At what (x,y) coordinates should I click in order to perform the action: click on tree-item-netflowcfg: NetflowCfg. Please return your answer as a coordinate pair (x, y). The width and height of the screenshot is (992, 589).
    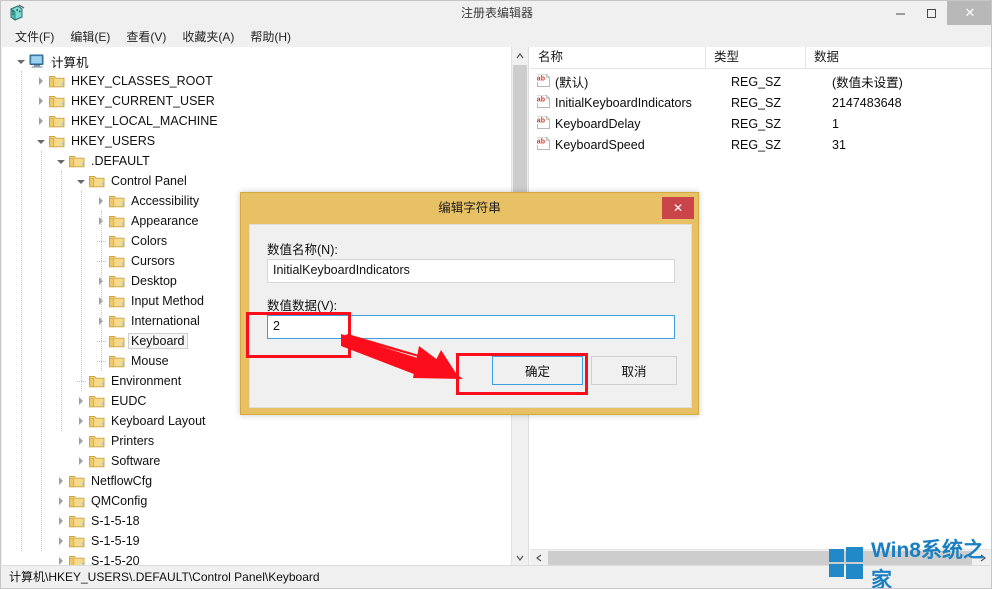
    Looking at the image, I should click on (256, 481).